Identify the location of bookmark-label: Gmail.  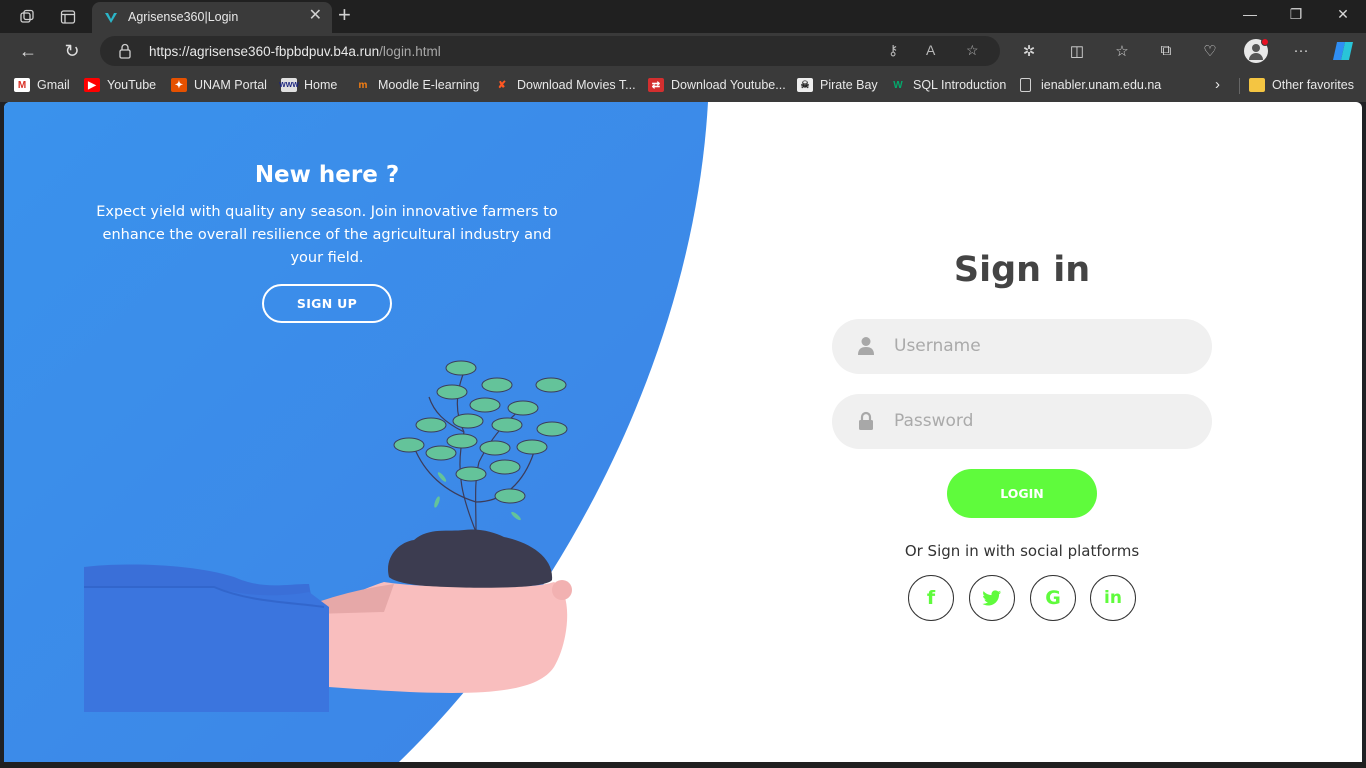
(53, 85).